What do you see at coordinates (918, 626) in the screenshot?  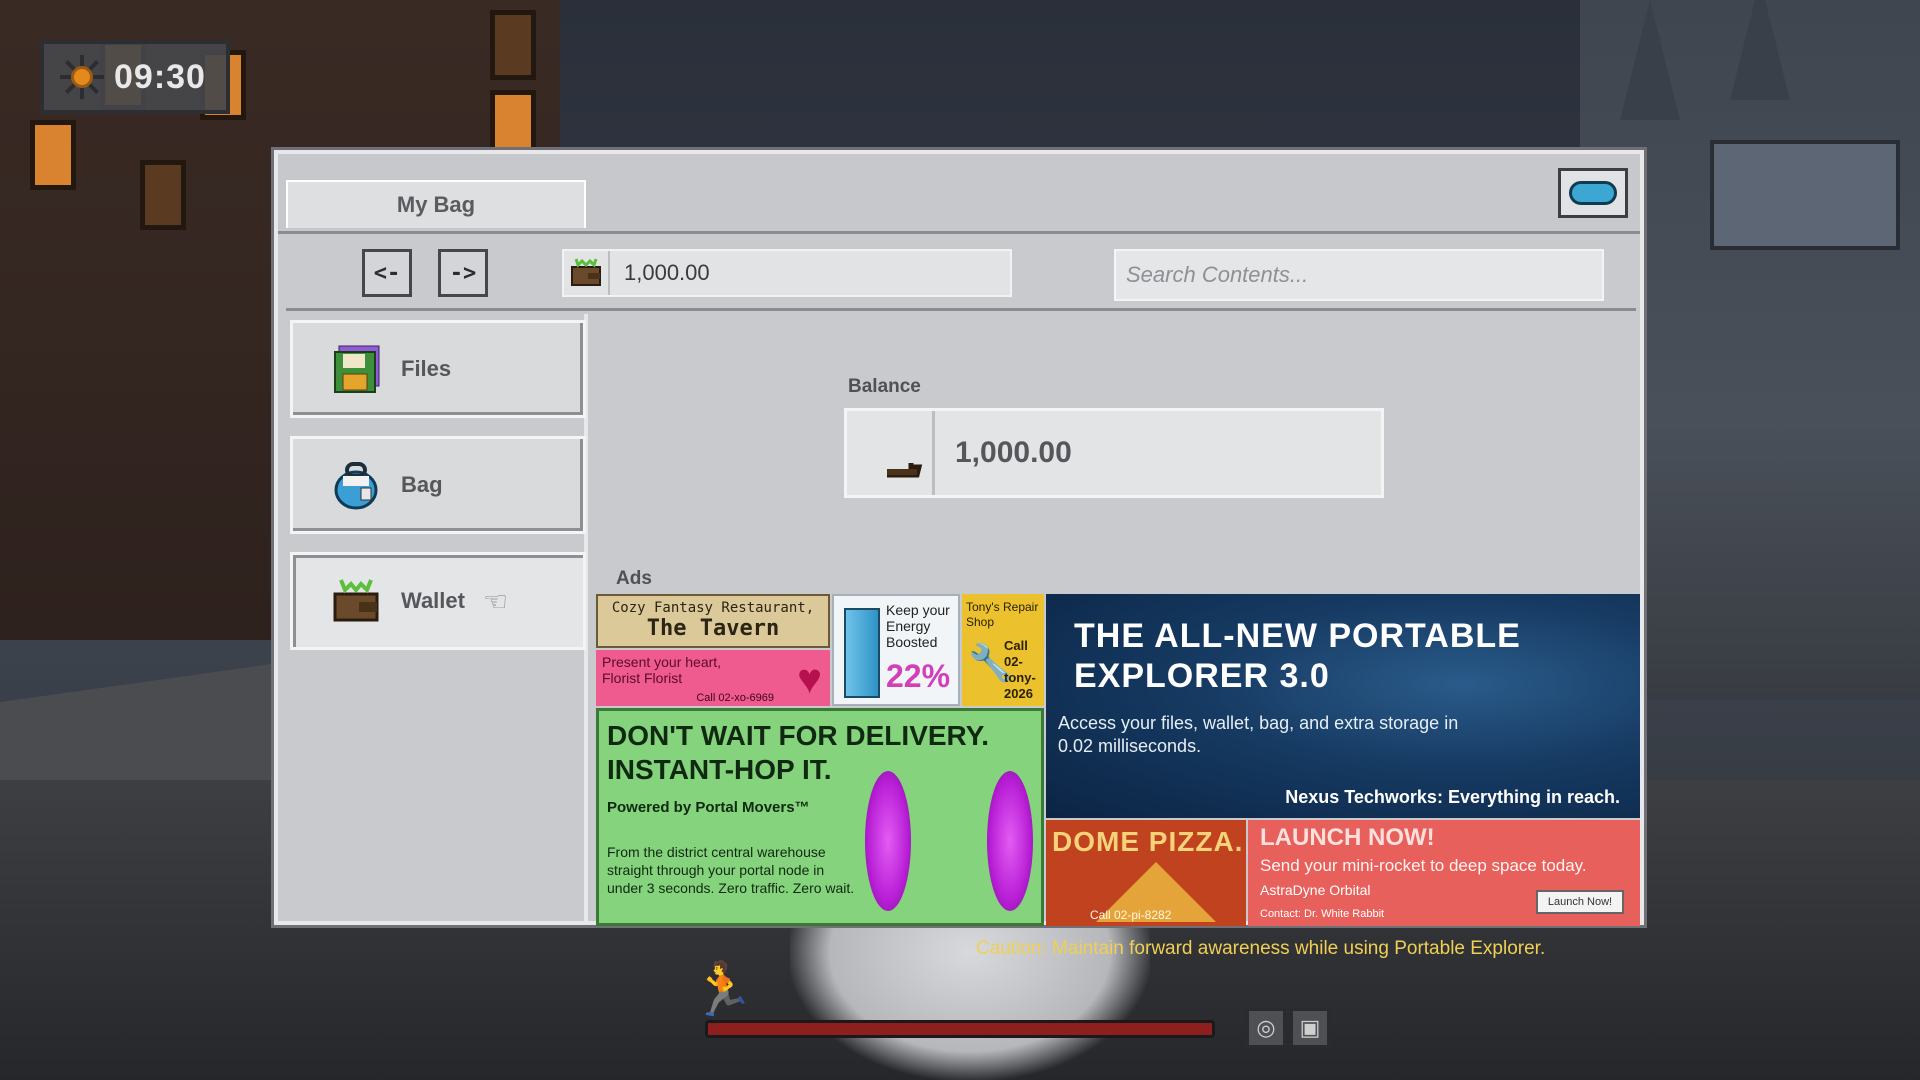 I see `ad-energy-text: Keep your Energy Boosted` at bounding box center [918, 626].